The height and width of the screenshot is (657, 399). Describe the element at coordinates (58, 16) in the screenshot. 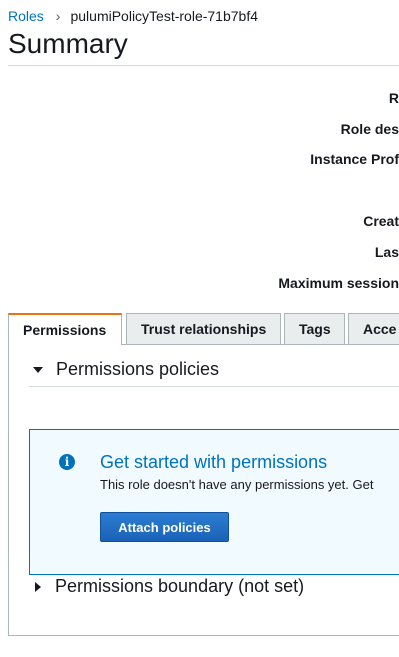

I see `chevron-right-icon: ›` at that location.